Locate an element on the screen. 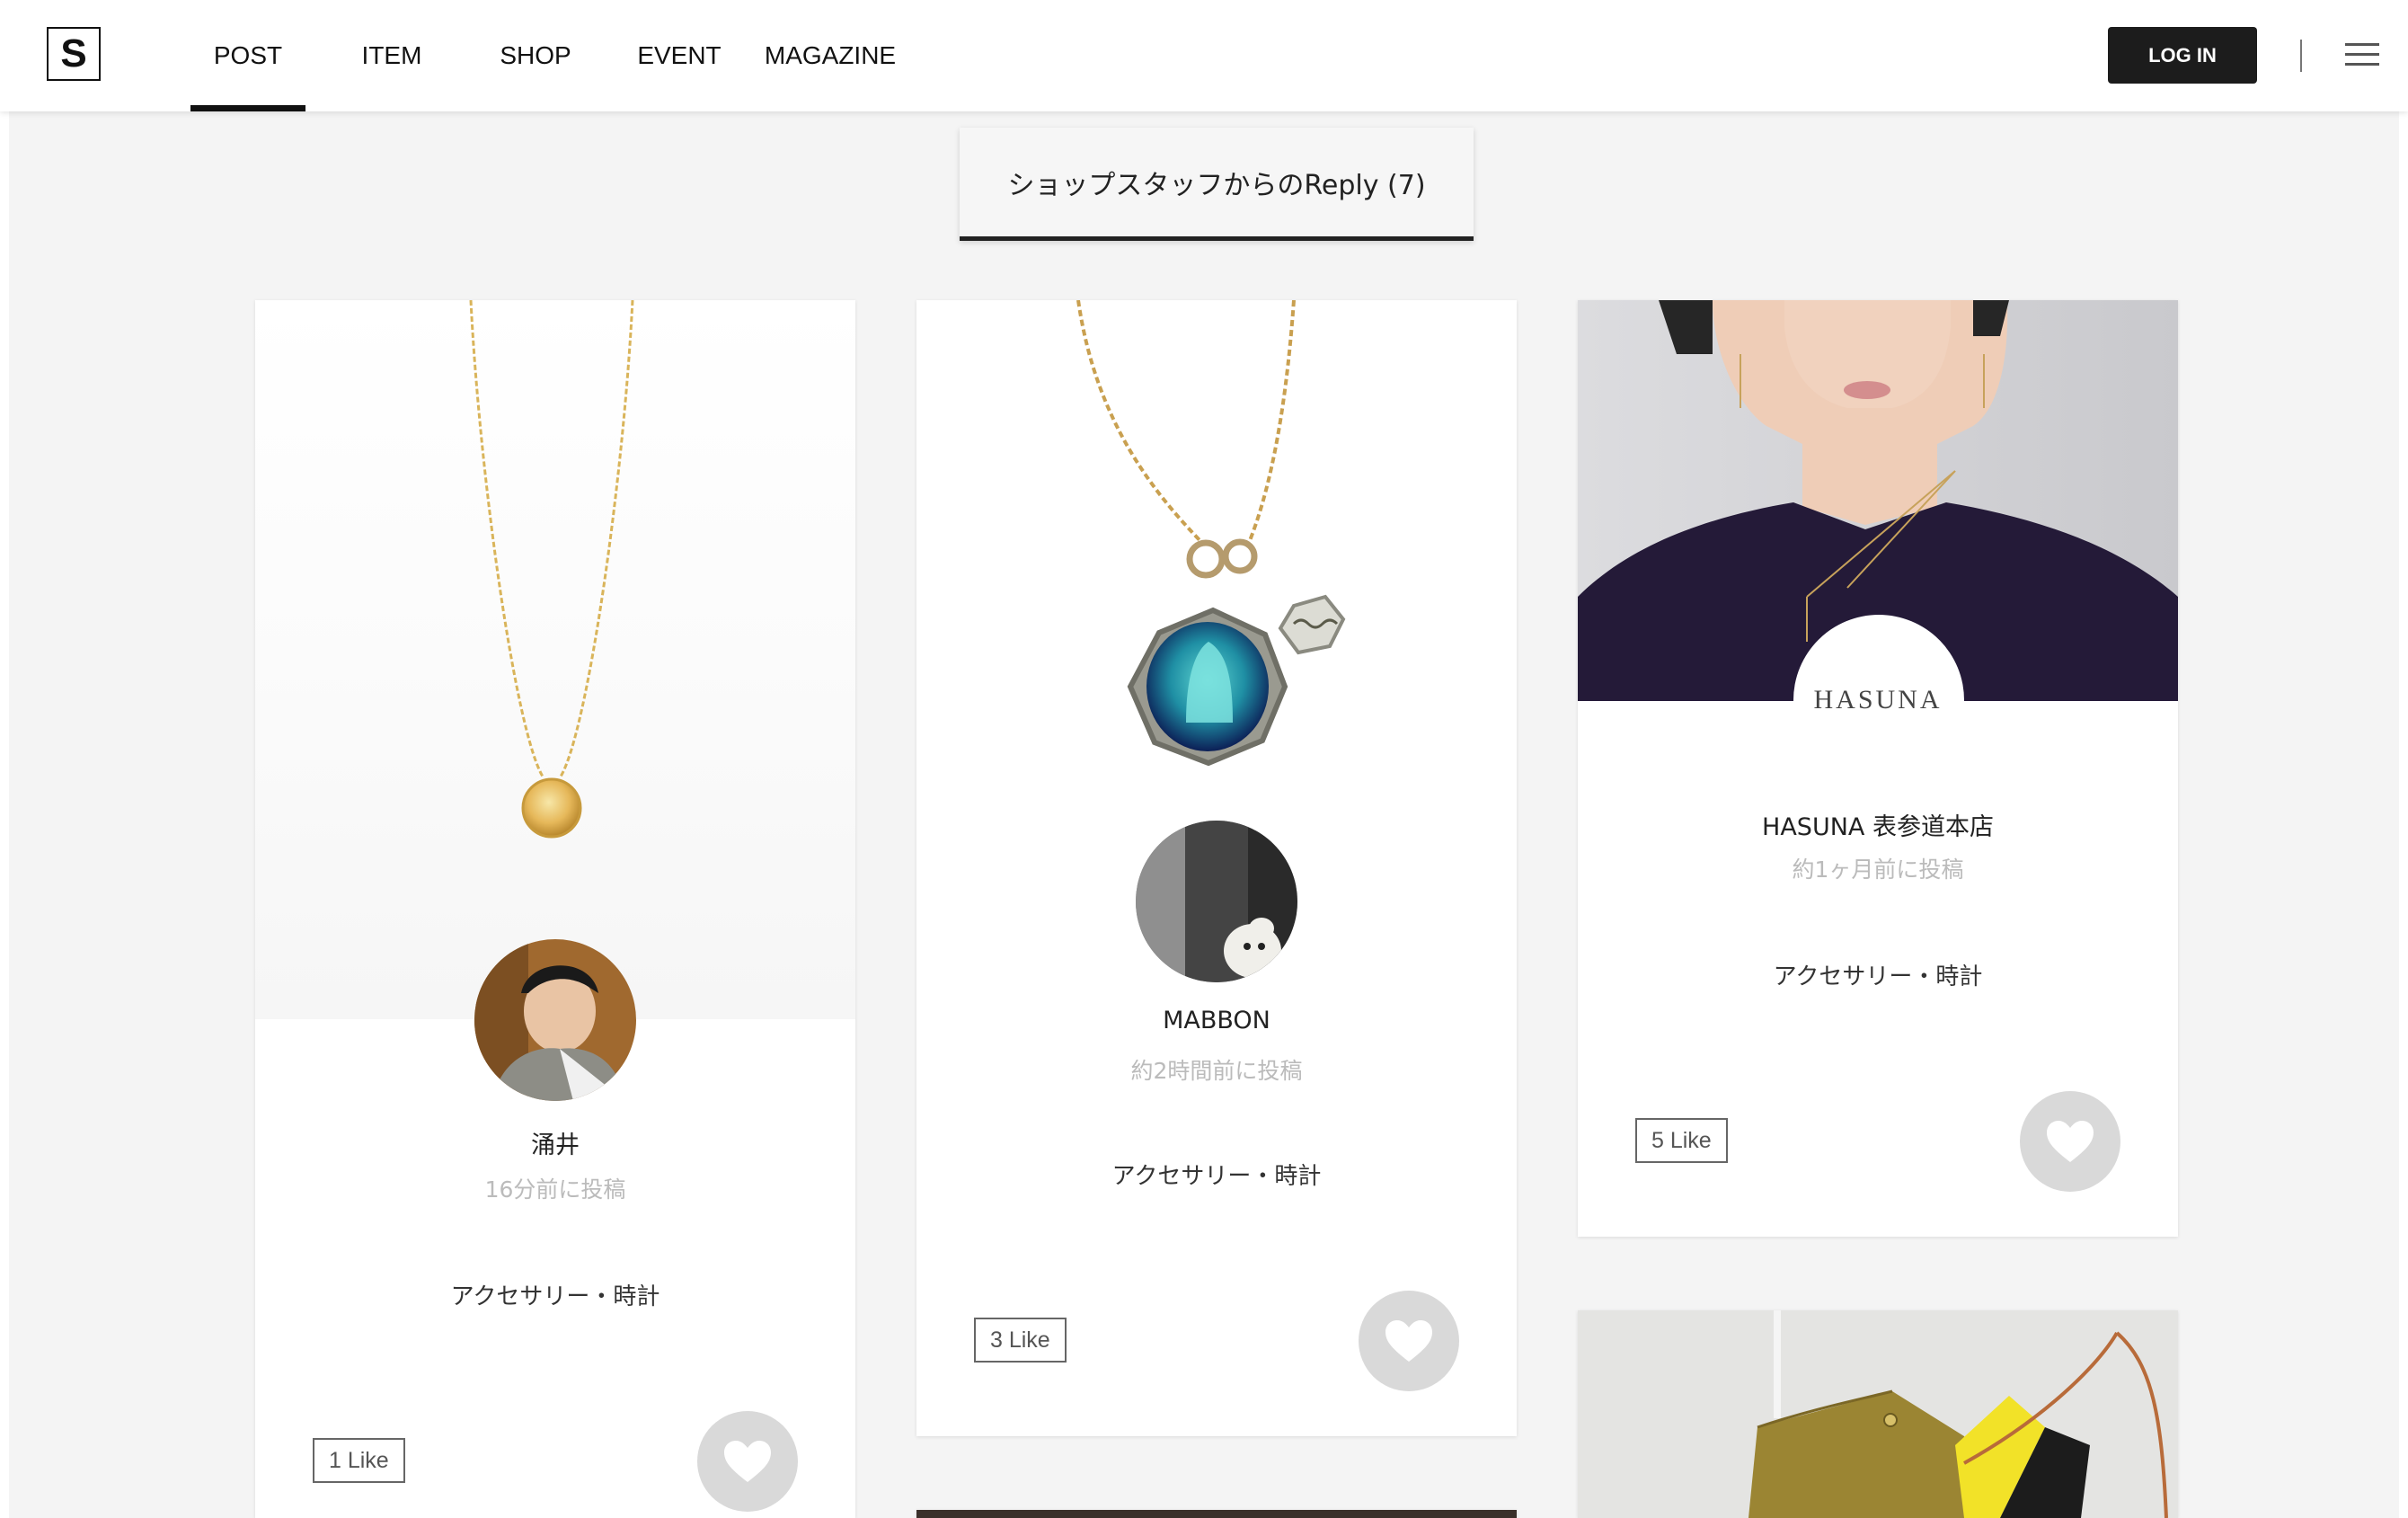 The width and height of the screenshot is (2408, 1518). poster-name: MABBON is located at coordinates (1216, 1021).